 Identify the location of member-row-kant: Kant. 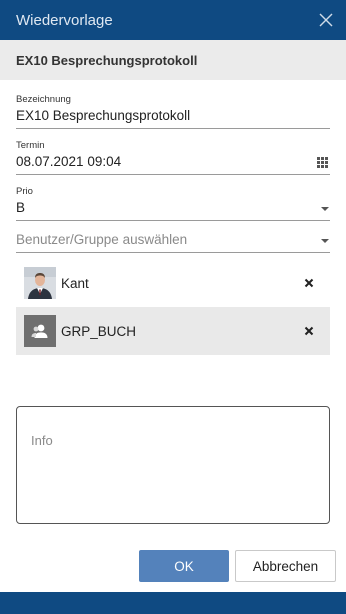
(173, 283).